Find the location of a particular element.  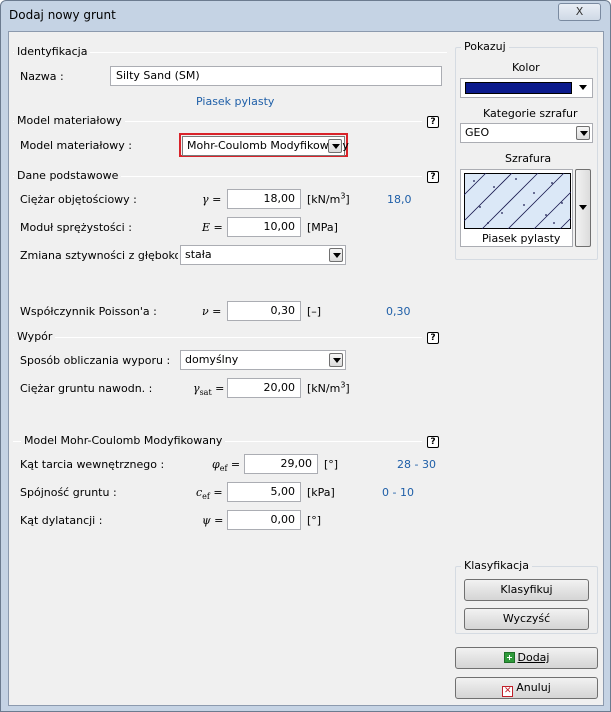

cancel-button: ✕ Anuluj is located at coordinates (526, 688).